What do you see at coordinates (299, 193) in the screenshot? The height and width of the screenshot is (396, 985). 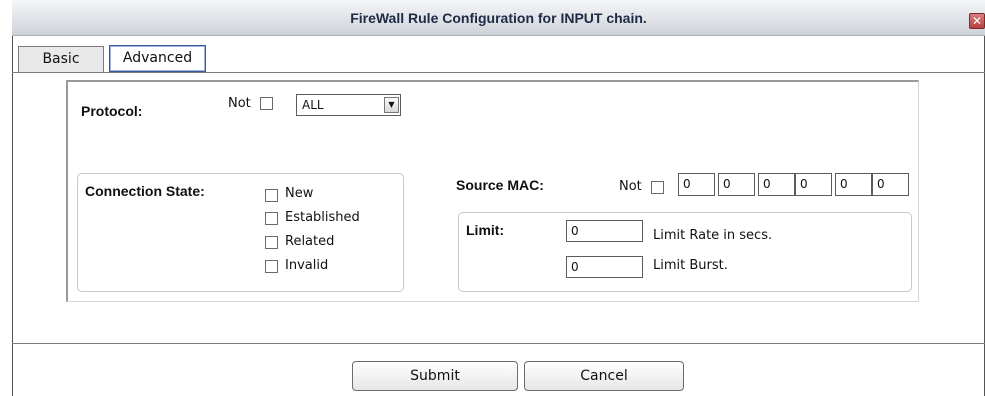 I see `state-new-label: New` at bounding box center [299, 193].